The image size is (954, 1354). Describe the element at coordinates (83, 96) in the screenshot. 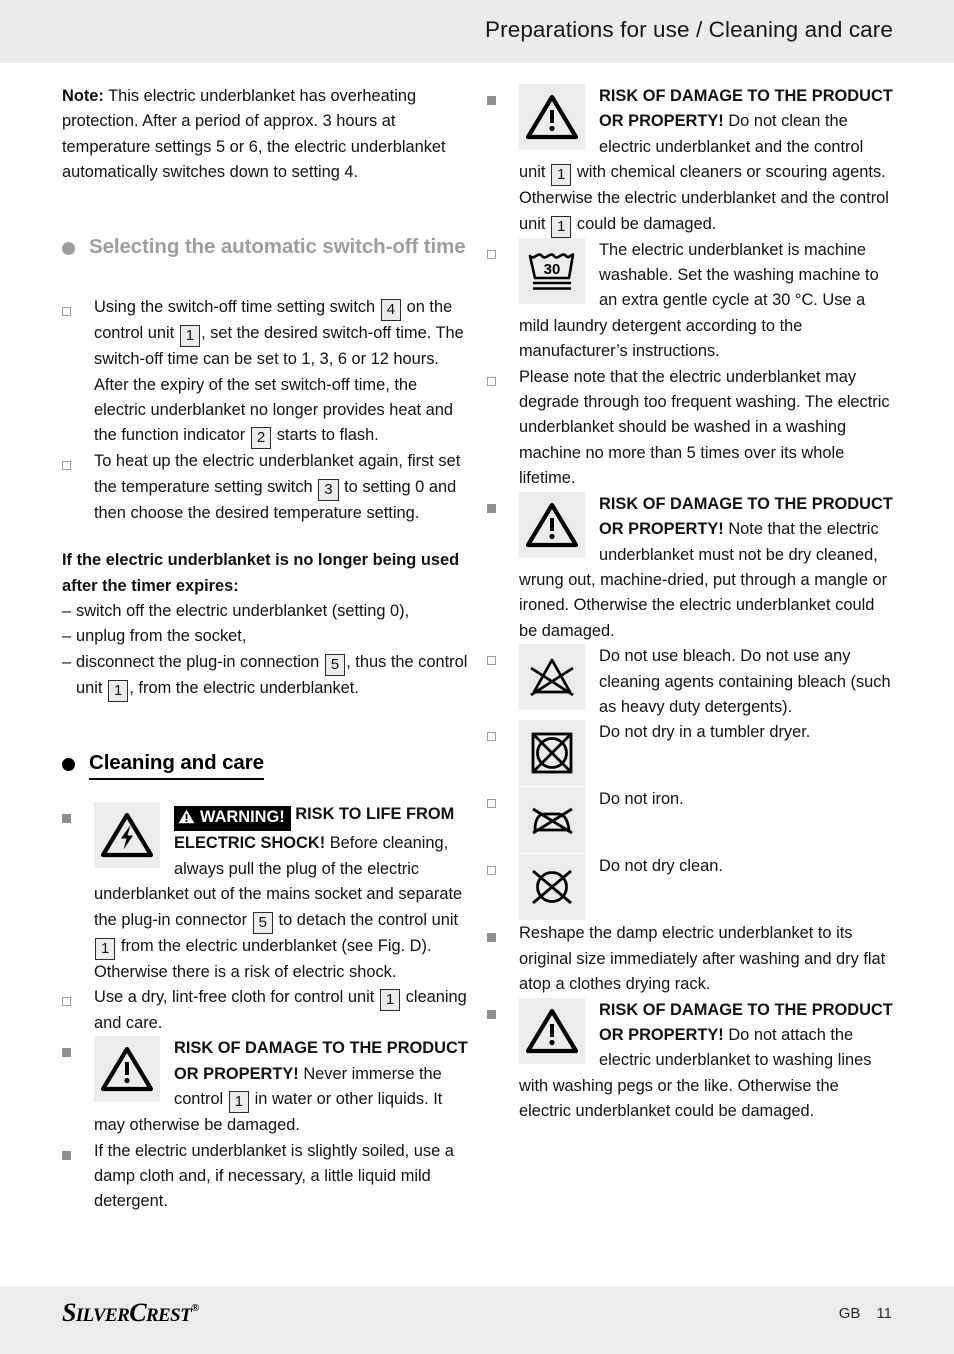

I see `note-label: Note:` at that location.